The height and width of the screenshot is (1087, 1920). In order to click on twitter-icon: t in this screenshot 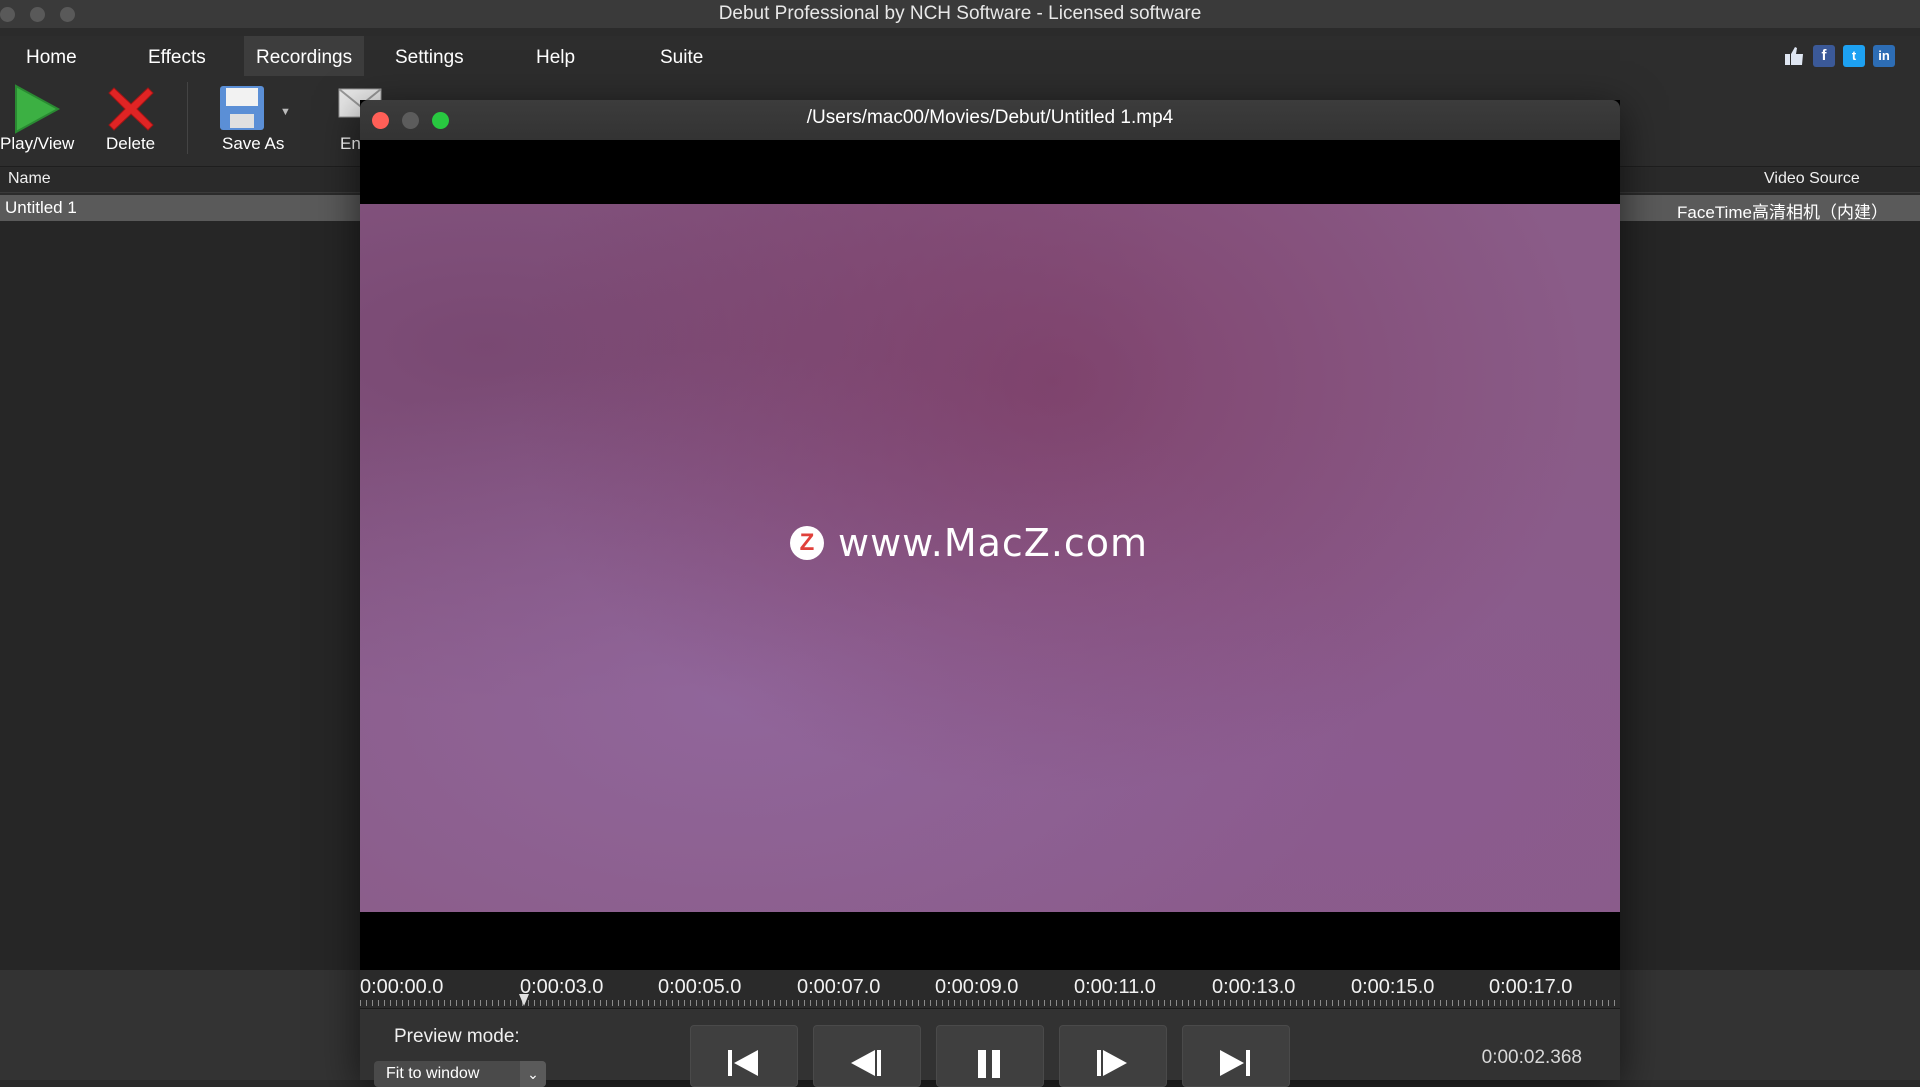, I will do `click(1854, 56)`.